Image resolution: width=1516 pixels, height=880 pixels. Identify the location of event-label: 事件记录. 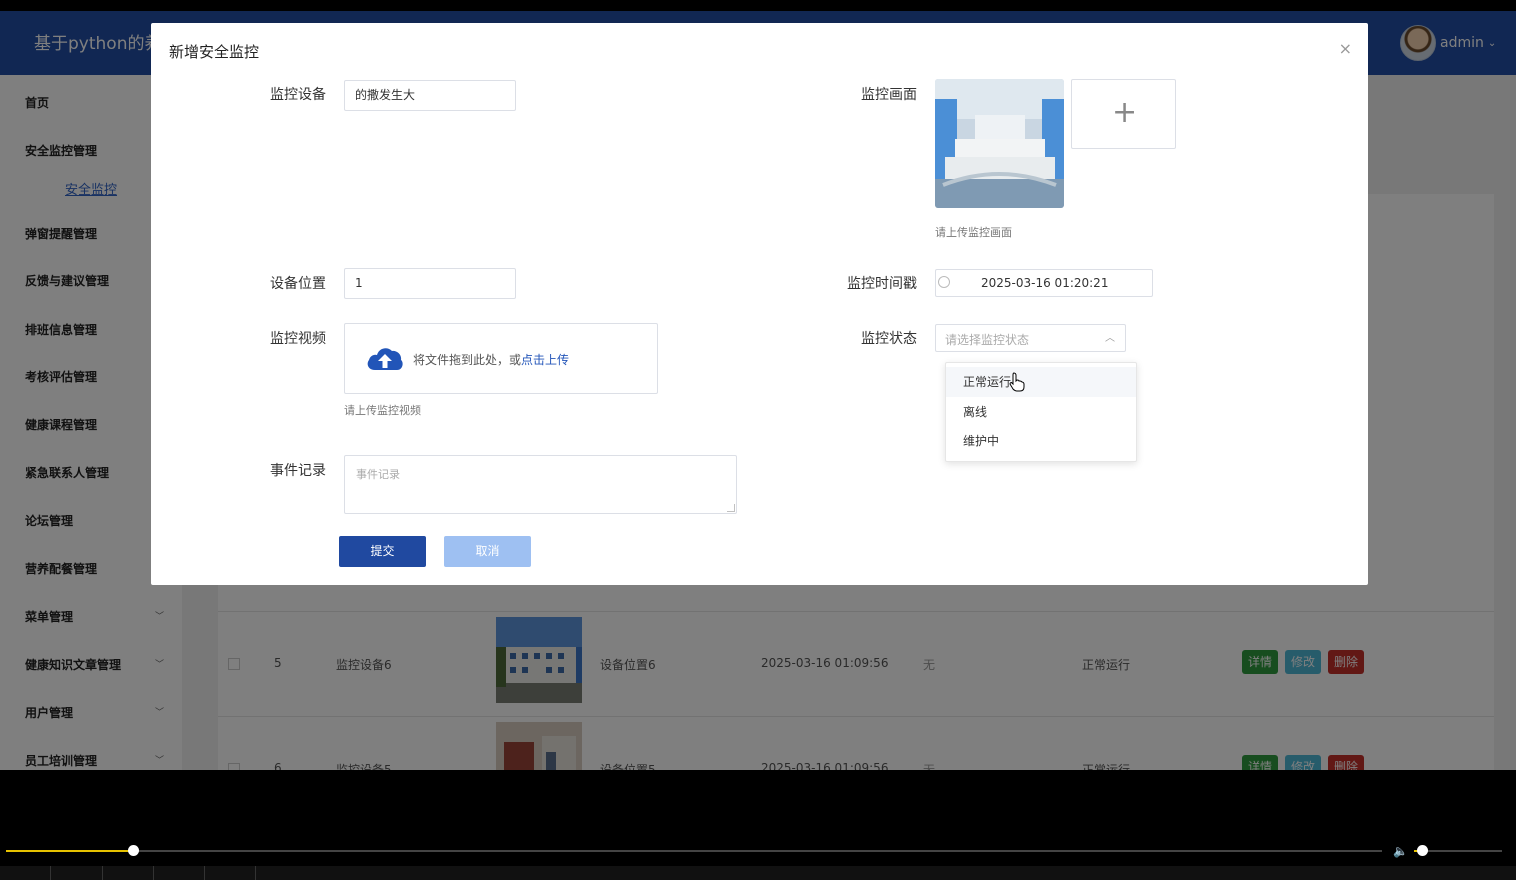
(298, 471).